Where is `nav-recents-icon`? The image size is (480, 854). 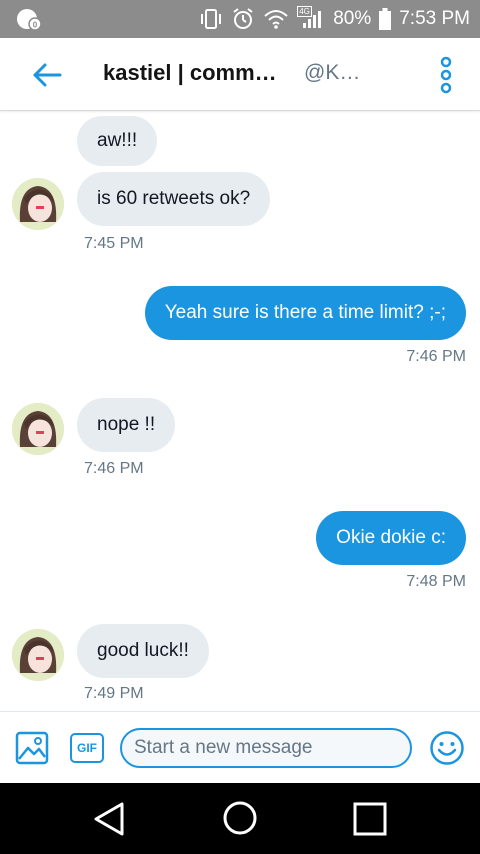 nav-recents-icon is located at coordinates (370, 821).